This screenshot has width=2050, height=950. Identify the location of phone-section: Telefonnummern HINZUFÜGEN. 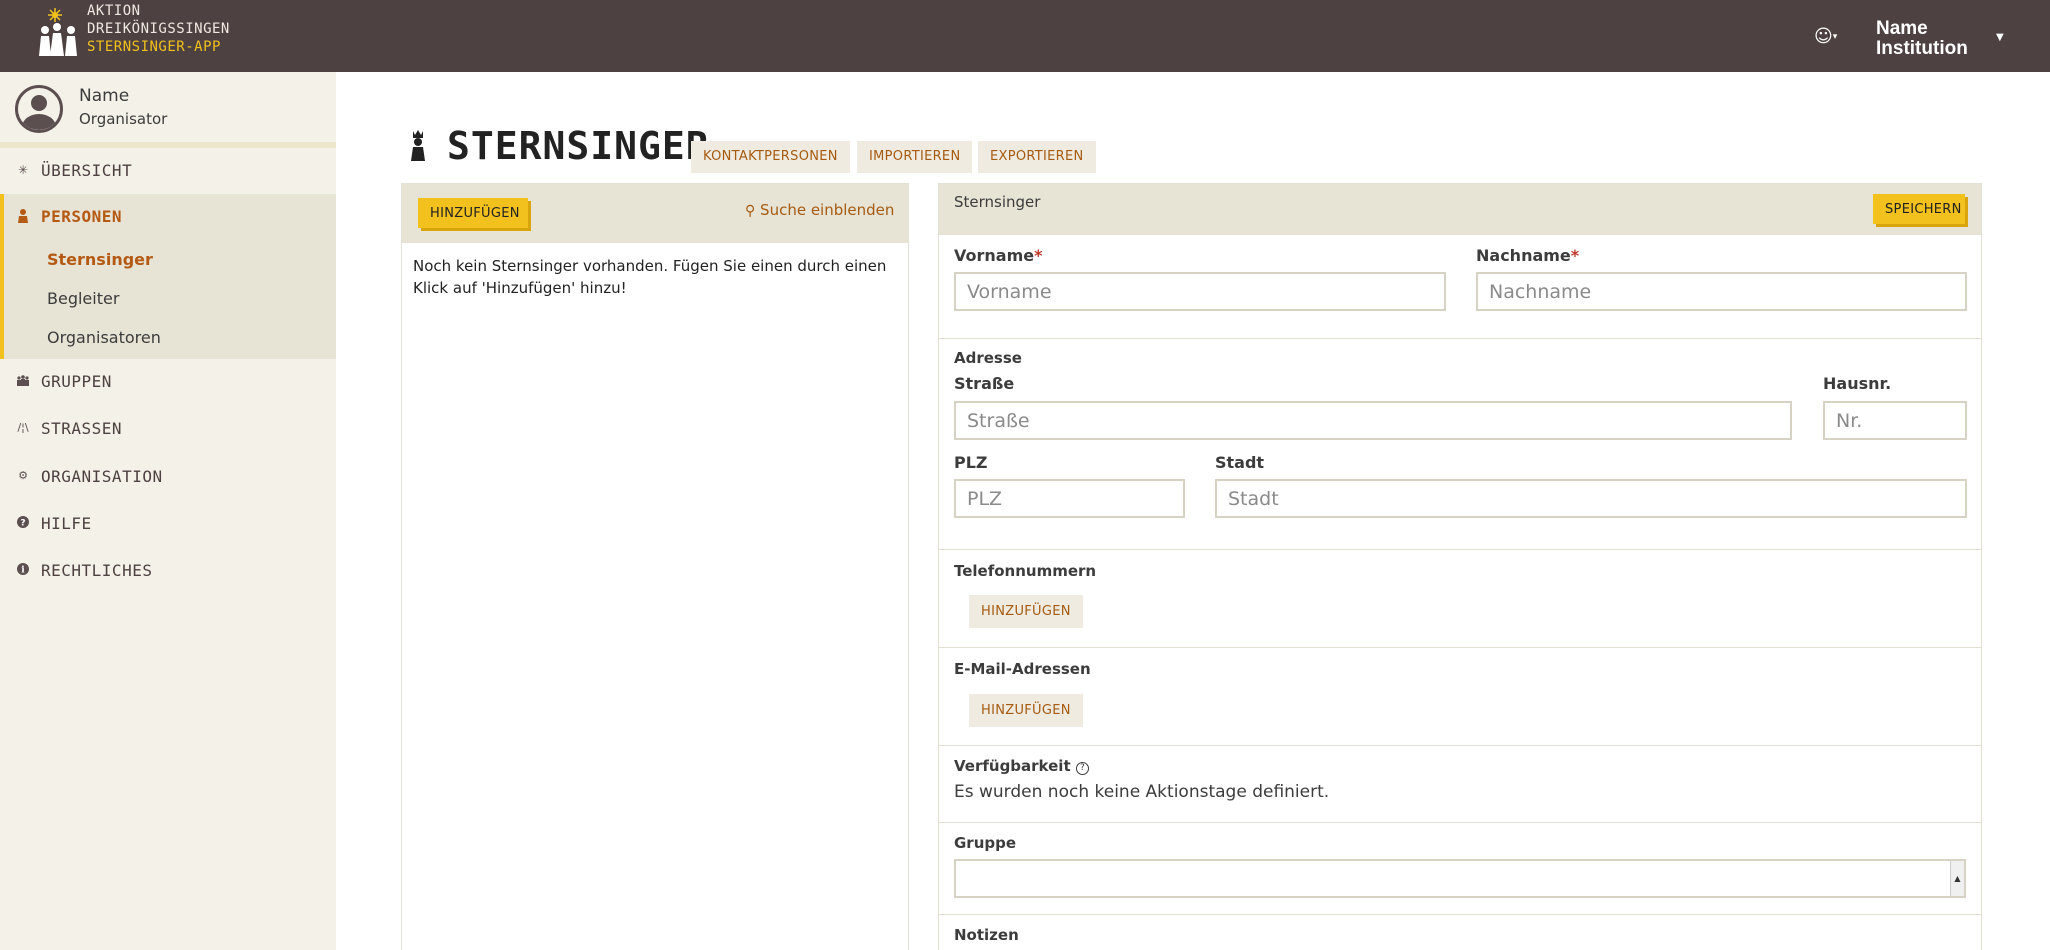
(1460, 598).